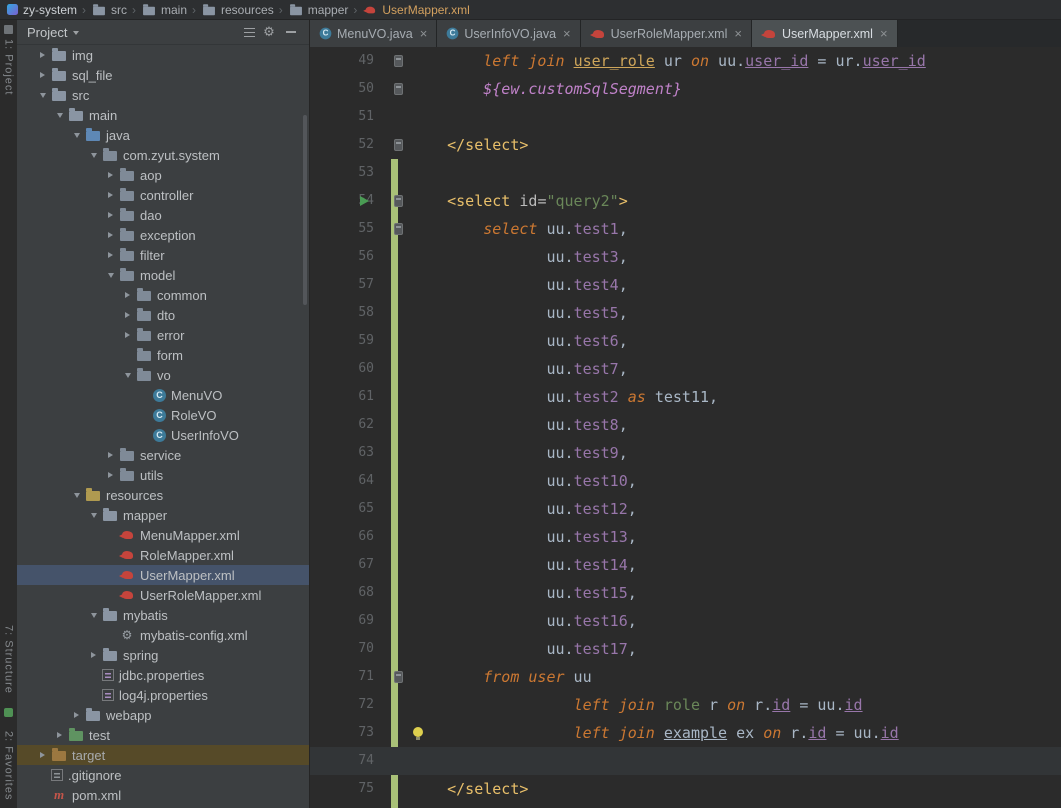  Describe the element at coordinates (163, 655) in the screenshot. I see `tree-row: spring` at that location.